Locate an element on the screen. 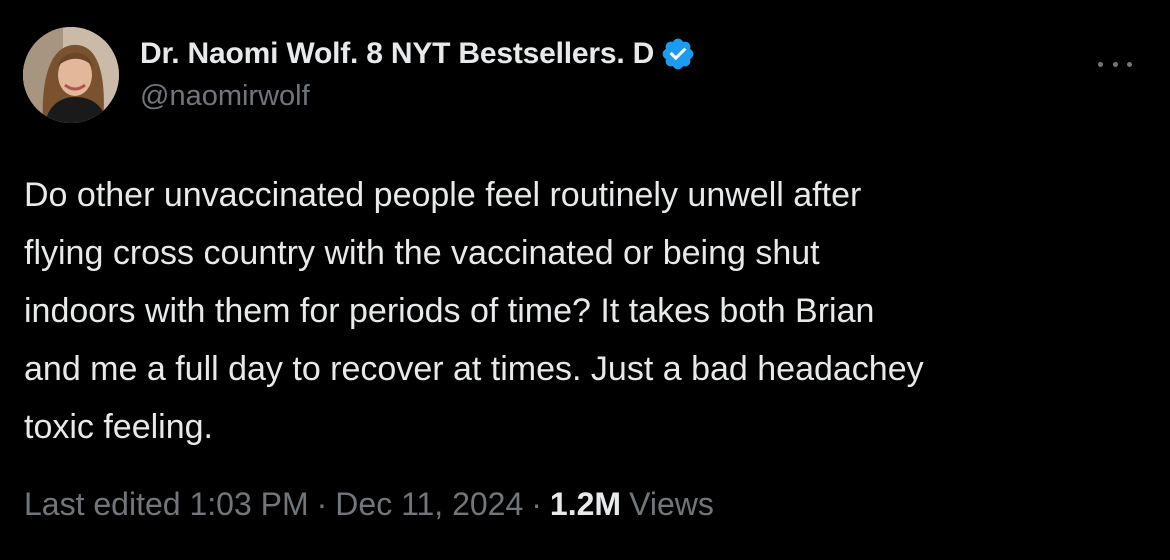  author-name-row: Dr. Naomi Wolf. 8 NYT Bestsellers. D is located at coordinates (418, 54).